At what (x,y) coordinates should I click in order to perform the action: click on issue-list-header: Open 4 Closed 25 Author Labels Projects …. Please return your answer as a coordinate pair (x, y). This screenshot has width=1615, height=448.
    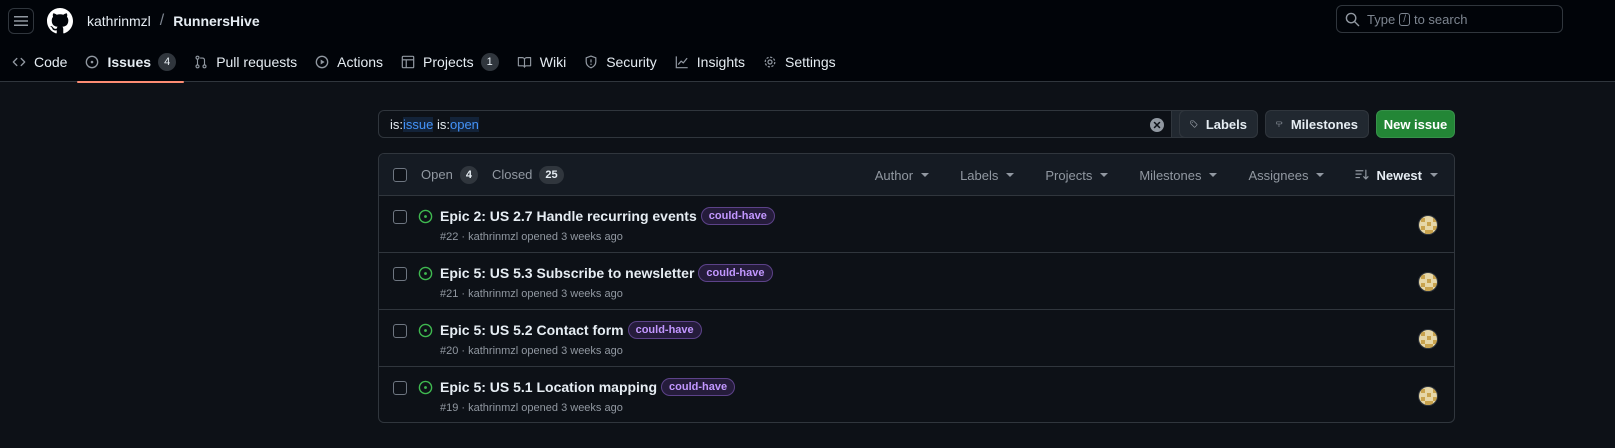
    Looking at the image, I should click on (916, 175).